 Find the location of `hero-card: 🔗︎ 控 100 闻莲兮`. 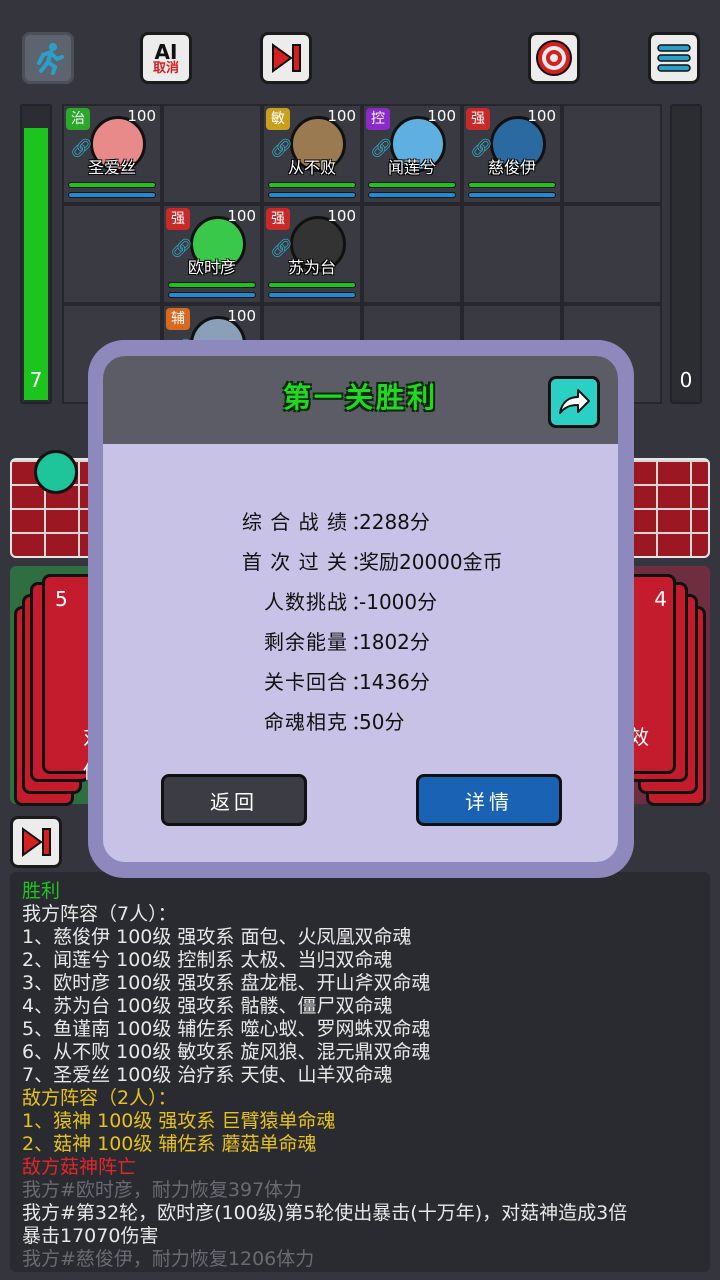

hero-card: 🔗︎ 控 100 闻莲兮 is located at coordinates (412, 154).